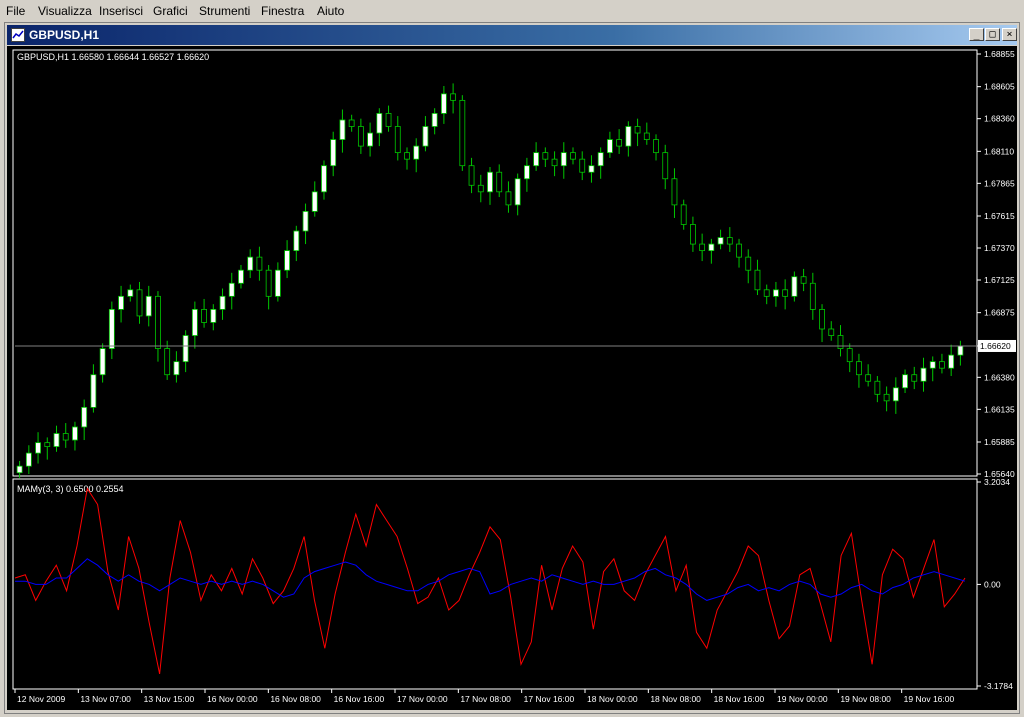  What do you see at coordinates (999, 119) in the screenshot?
I see `price-tick-label: 1.68360` at bounding box center [999, 119].